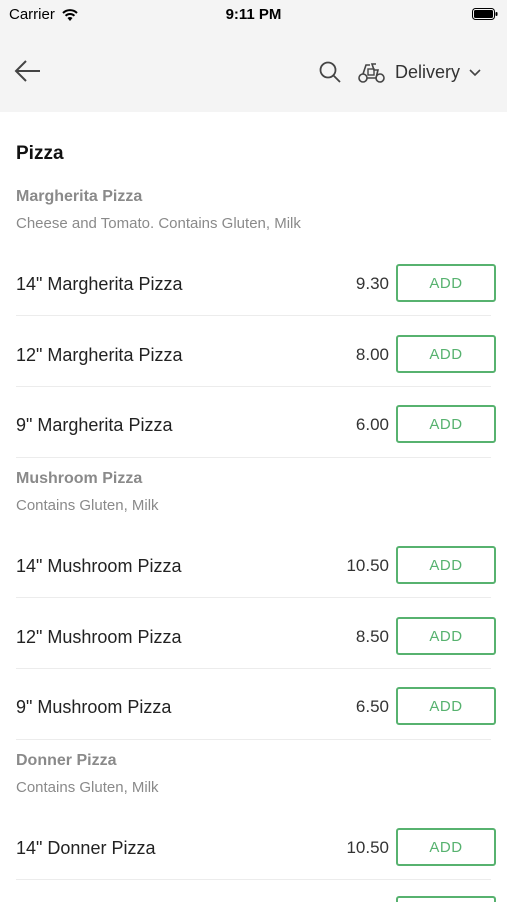  I want to click on menu-item-row: 12" Mushroom Pizza 8.50 ADD, so click(253, 640).